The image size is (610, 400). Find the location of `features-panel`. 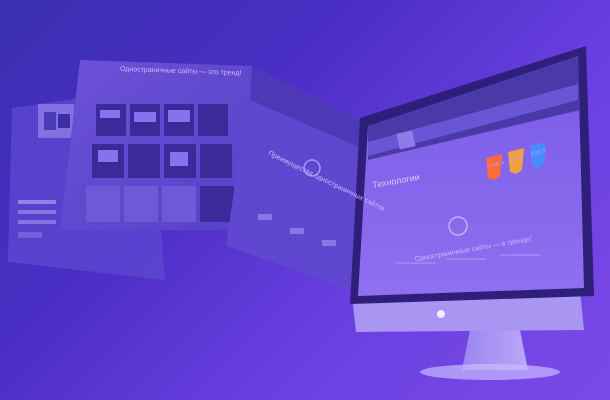

features-panel is located at coordinates (299, 178).